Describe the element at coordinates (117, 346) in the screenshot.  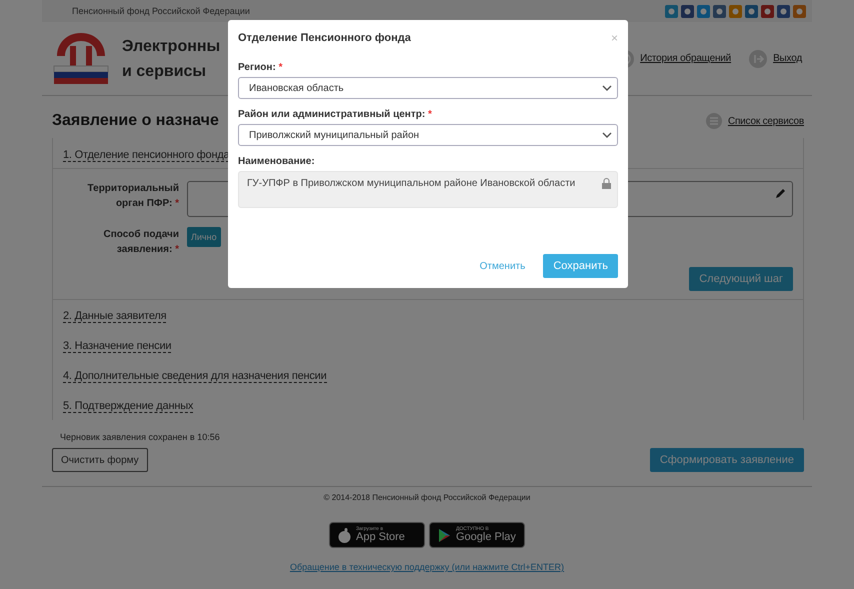
I see `step-link: 3. Назначение пенсии` at that location.